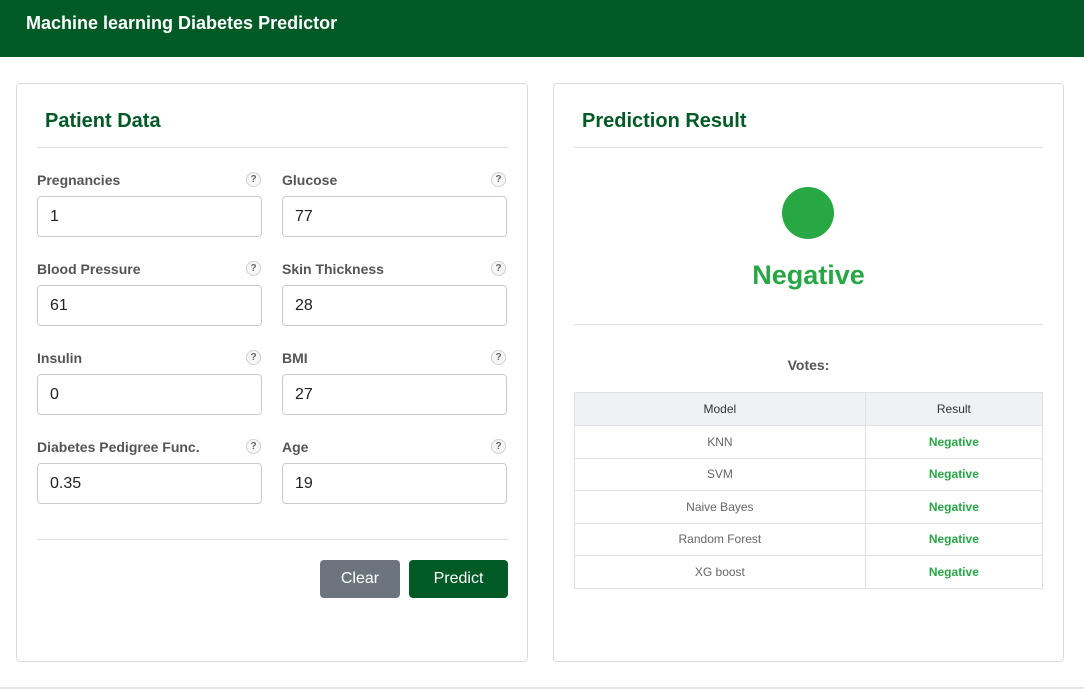 This screenshot has width=1084, height=689. I want to click on table-header-row: Model Result, so click(809, 409).